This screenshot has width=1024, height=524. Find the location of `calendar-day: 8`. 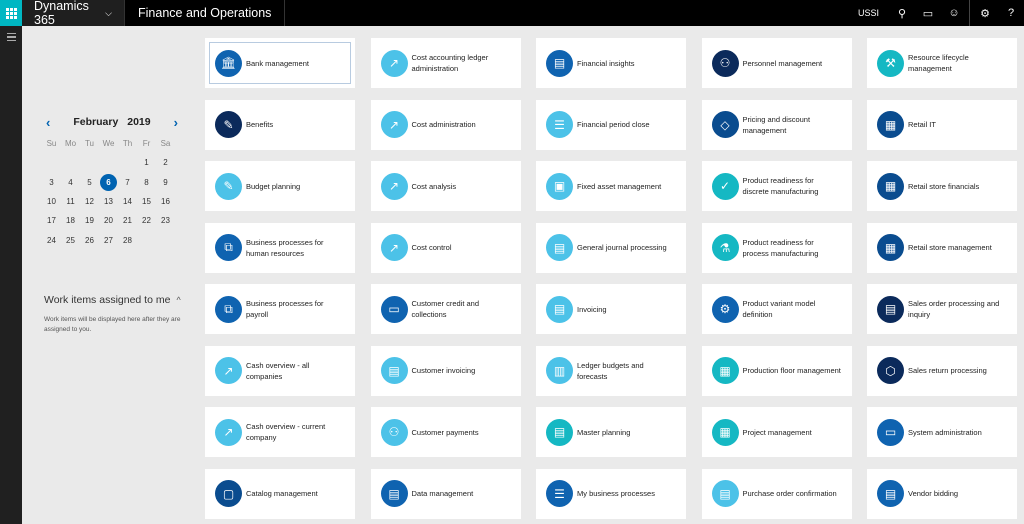

calendar-day: 8 is located at coordinates (146, 182).